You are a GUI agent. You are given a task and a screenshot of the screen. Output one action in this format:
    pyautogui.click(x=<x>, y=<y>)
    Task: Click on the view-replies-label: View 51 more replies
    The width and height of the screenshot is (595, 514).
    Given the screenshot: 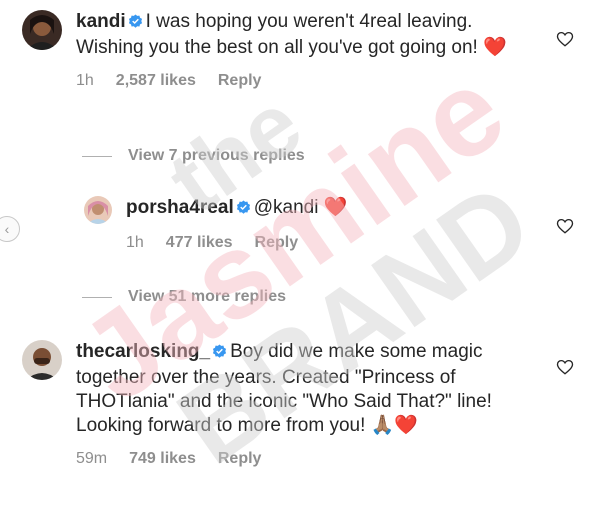 What is the action you would take?
    pyautogui.click(x=207, y=297)
    